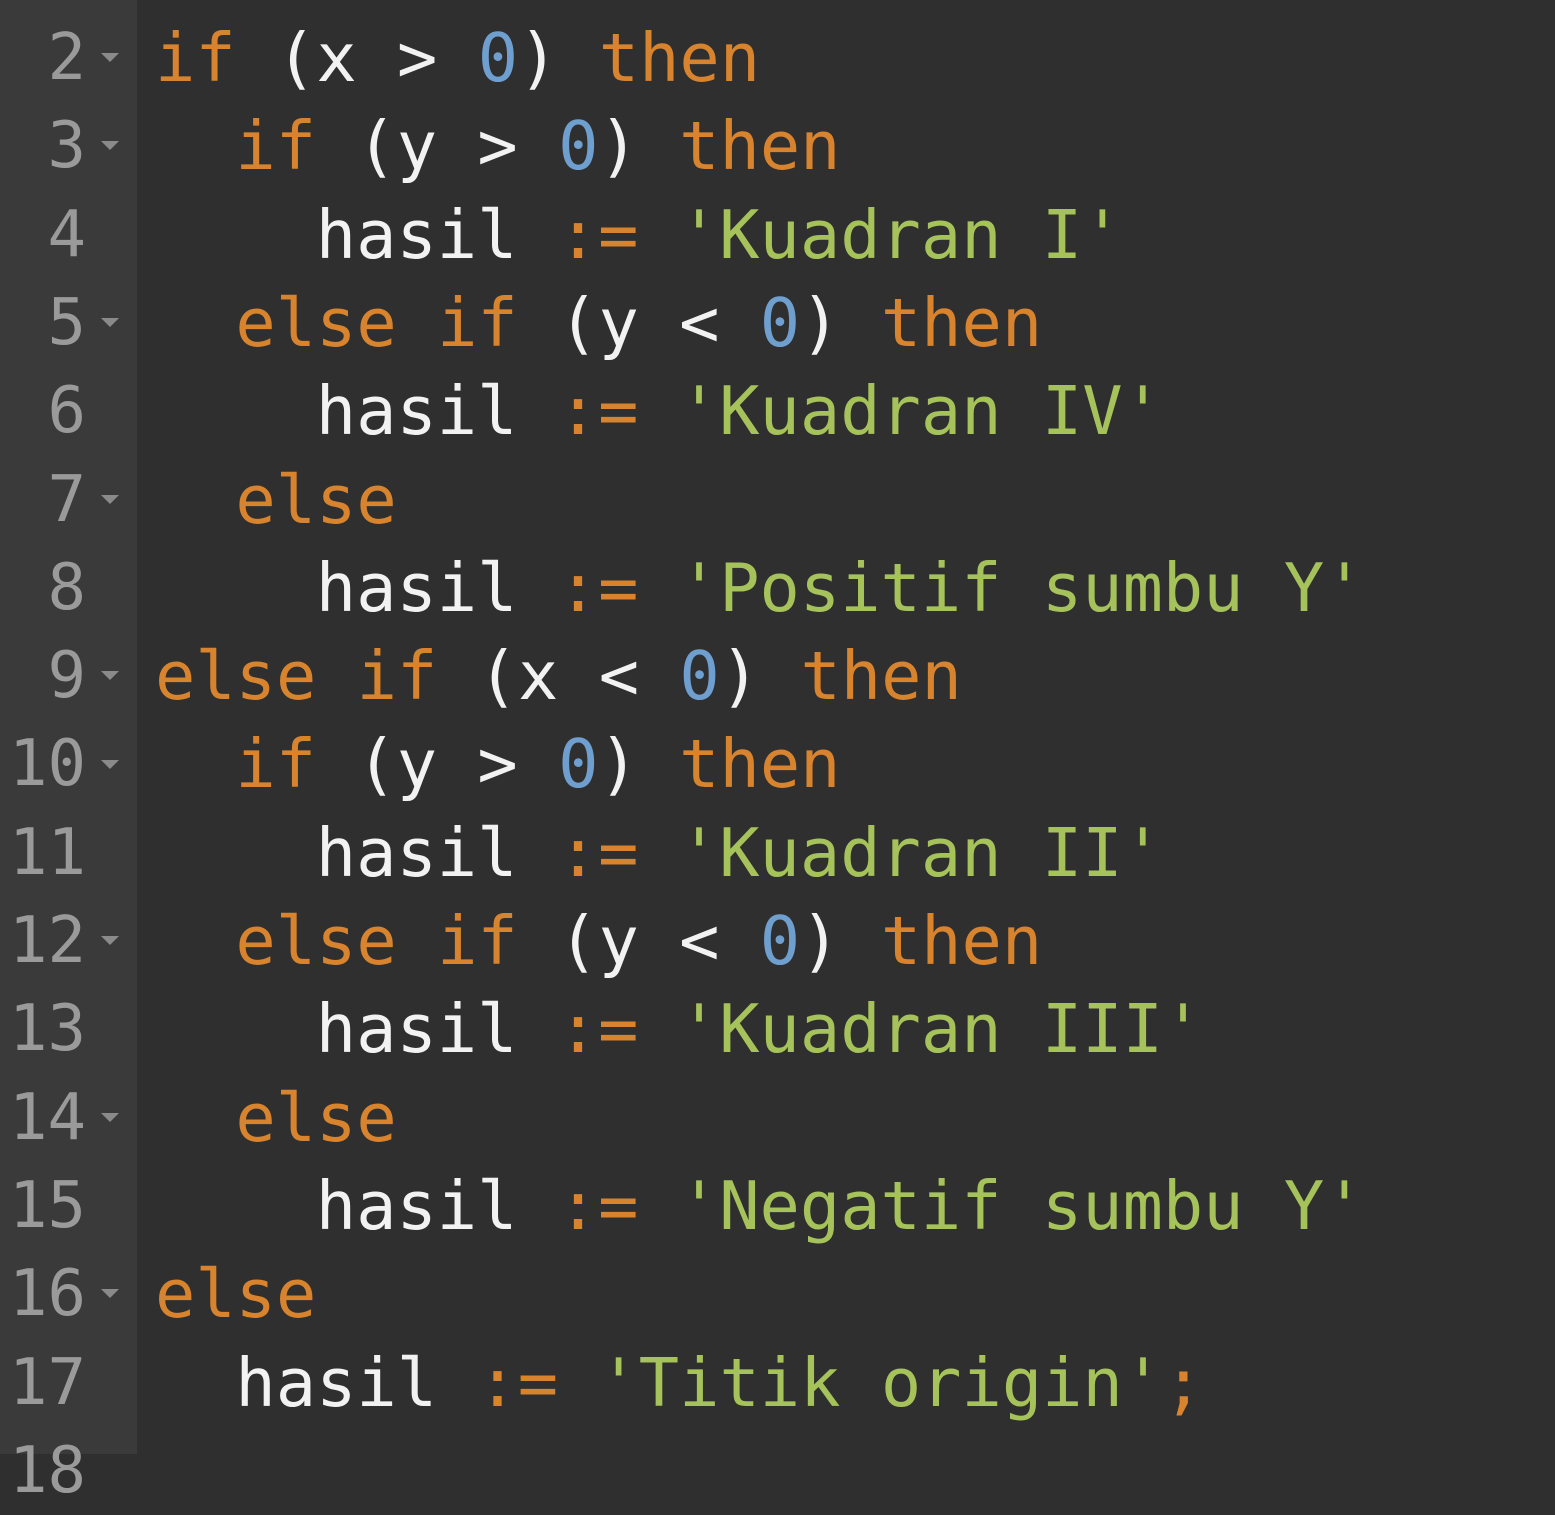 The height and width of the screenshot is (1515, 1555). I want to click on line-number: 15, so click(47, 1205).